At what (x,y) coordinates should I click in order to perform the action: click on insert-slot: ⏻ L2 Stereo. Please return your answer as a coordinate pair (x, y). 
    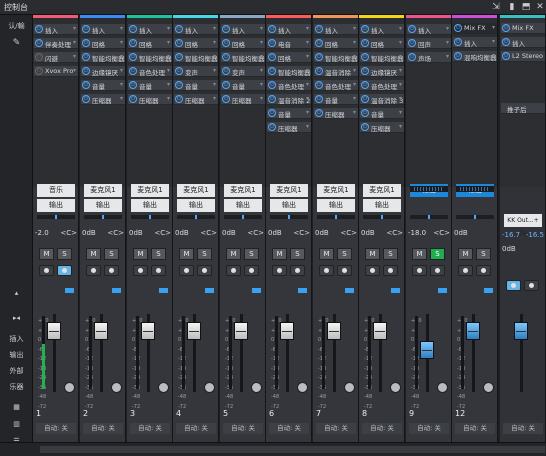
    Looking at the image, I should click on (523, 56).